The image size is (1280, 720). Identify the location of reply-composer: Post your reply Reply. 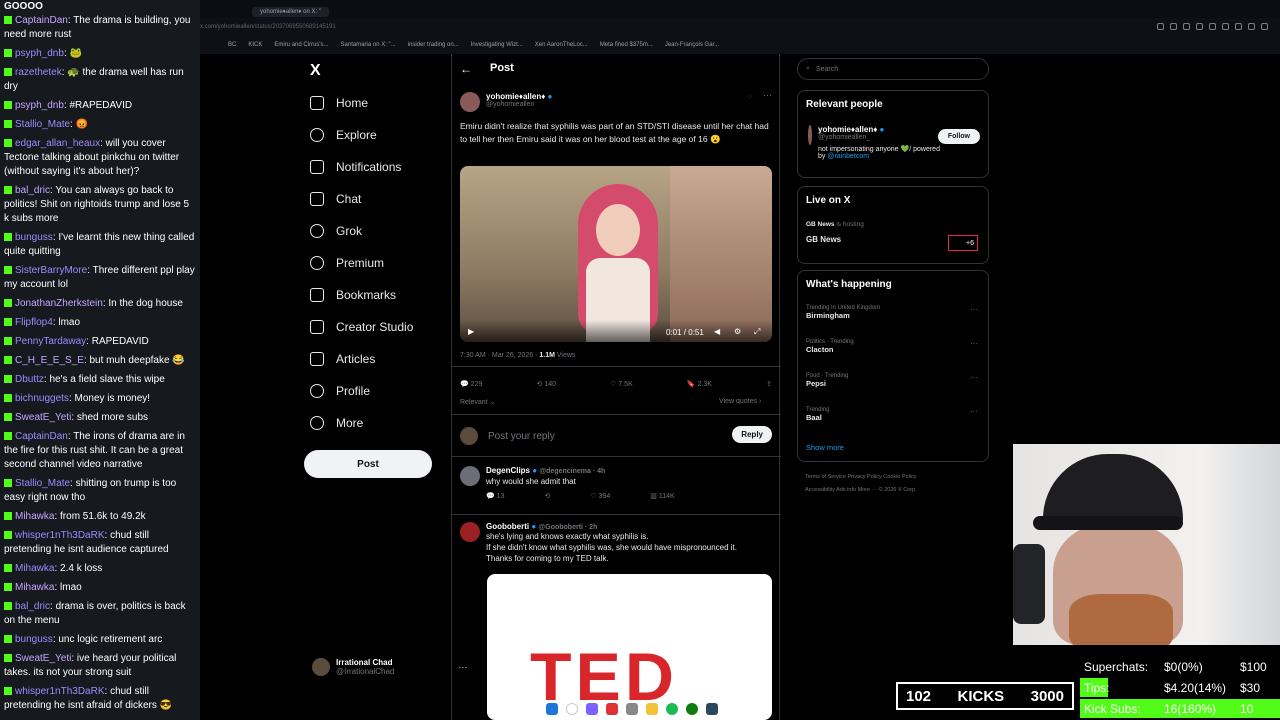
(616, 436).